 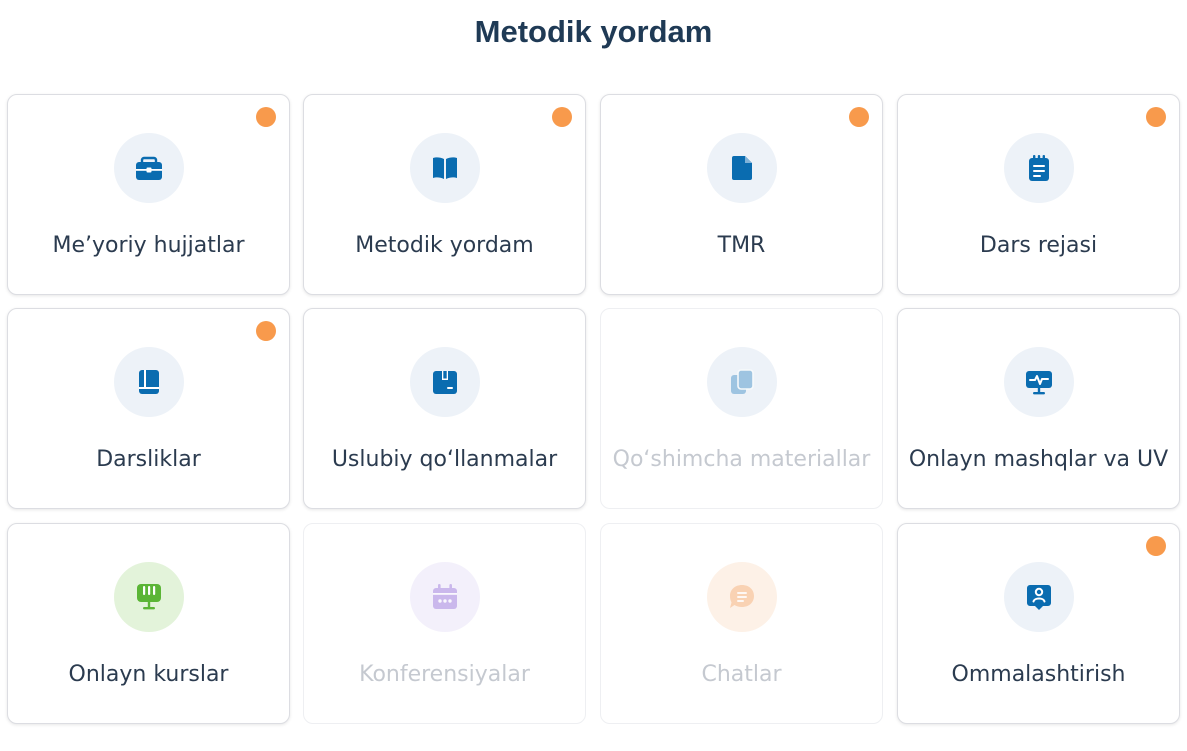 What do you see at coordinates (148, 245) in the screenshot?
I see `card-label: Me’yoriy hujjatlar` at bounding box center [148, 245].